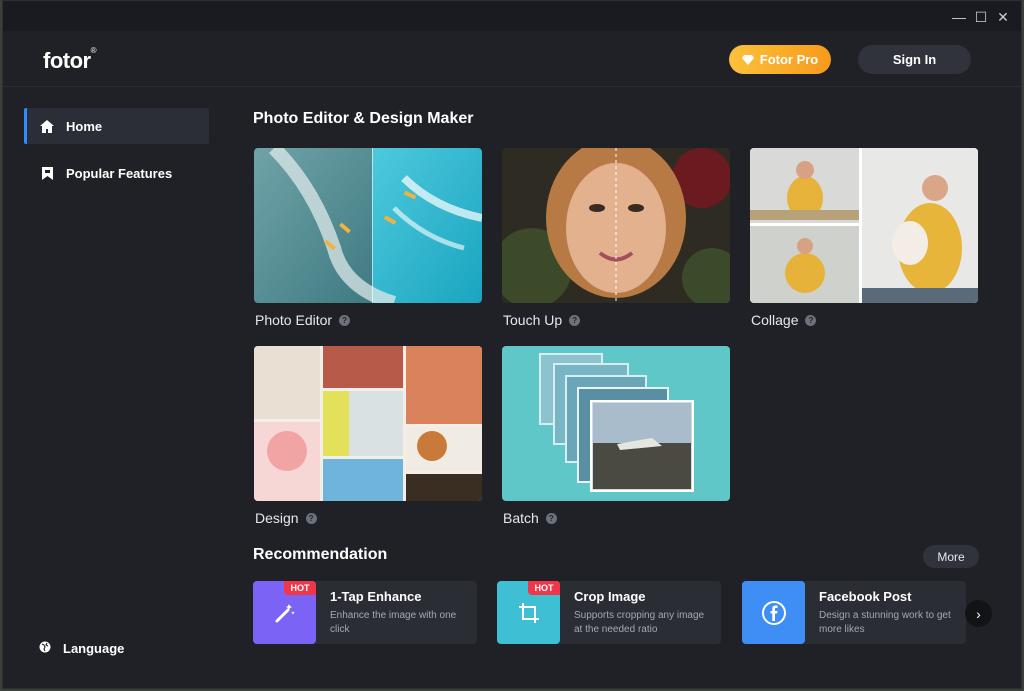  I want to click on fotor-pro-button: Fotor Pro, so click(780, 59).